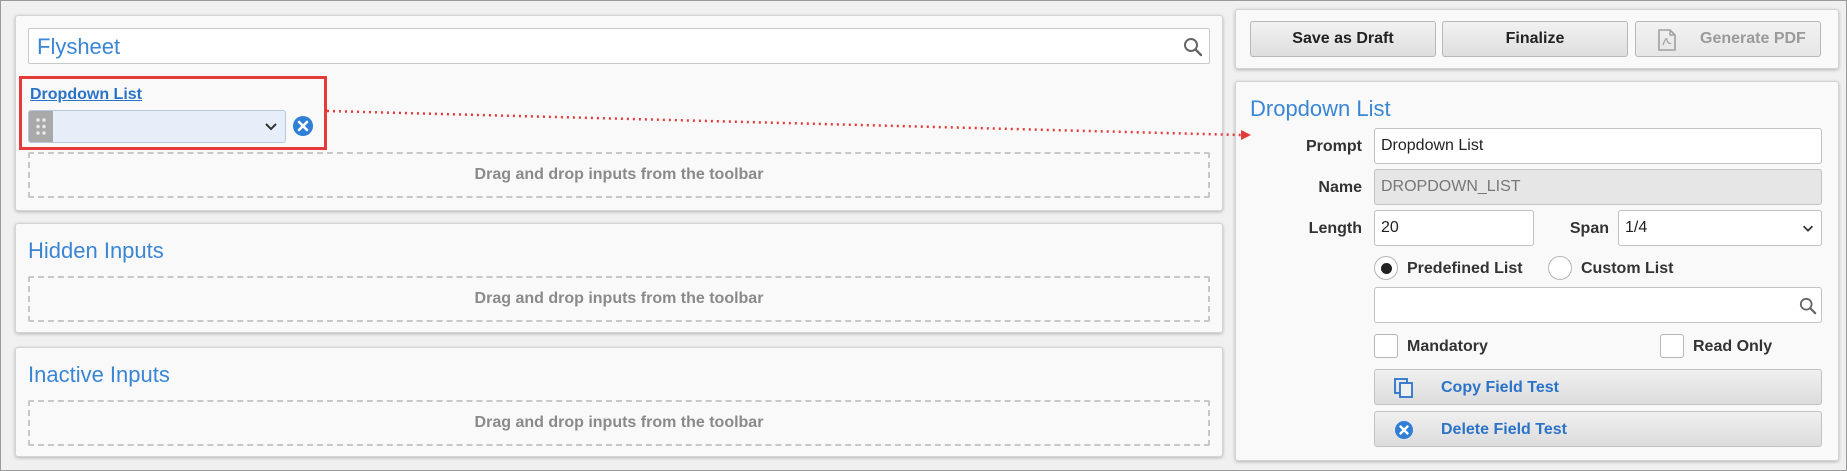 This screenshot has height=471, width=1847. I want to click on span-select: 1/4, so click(1720, 228).